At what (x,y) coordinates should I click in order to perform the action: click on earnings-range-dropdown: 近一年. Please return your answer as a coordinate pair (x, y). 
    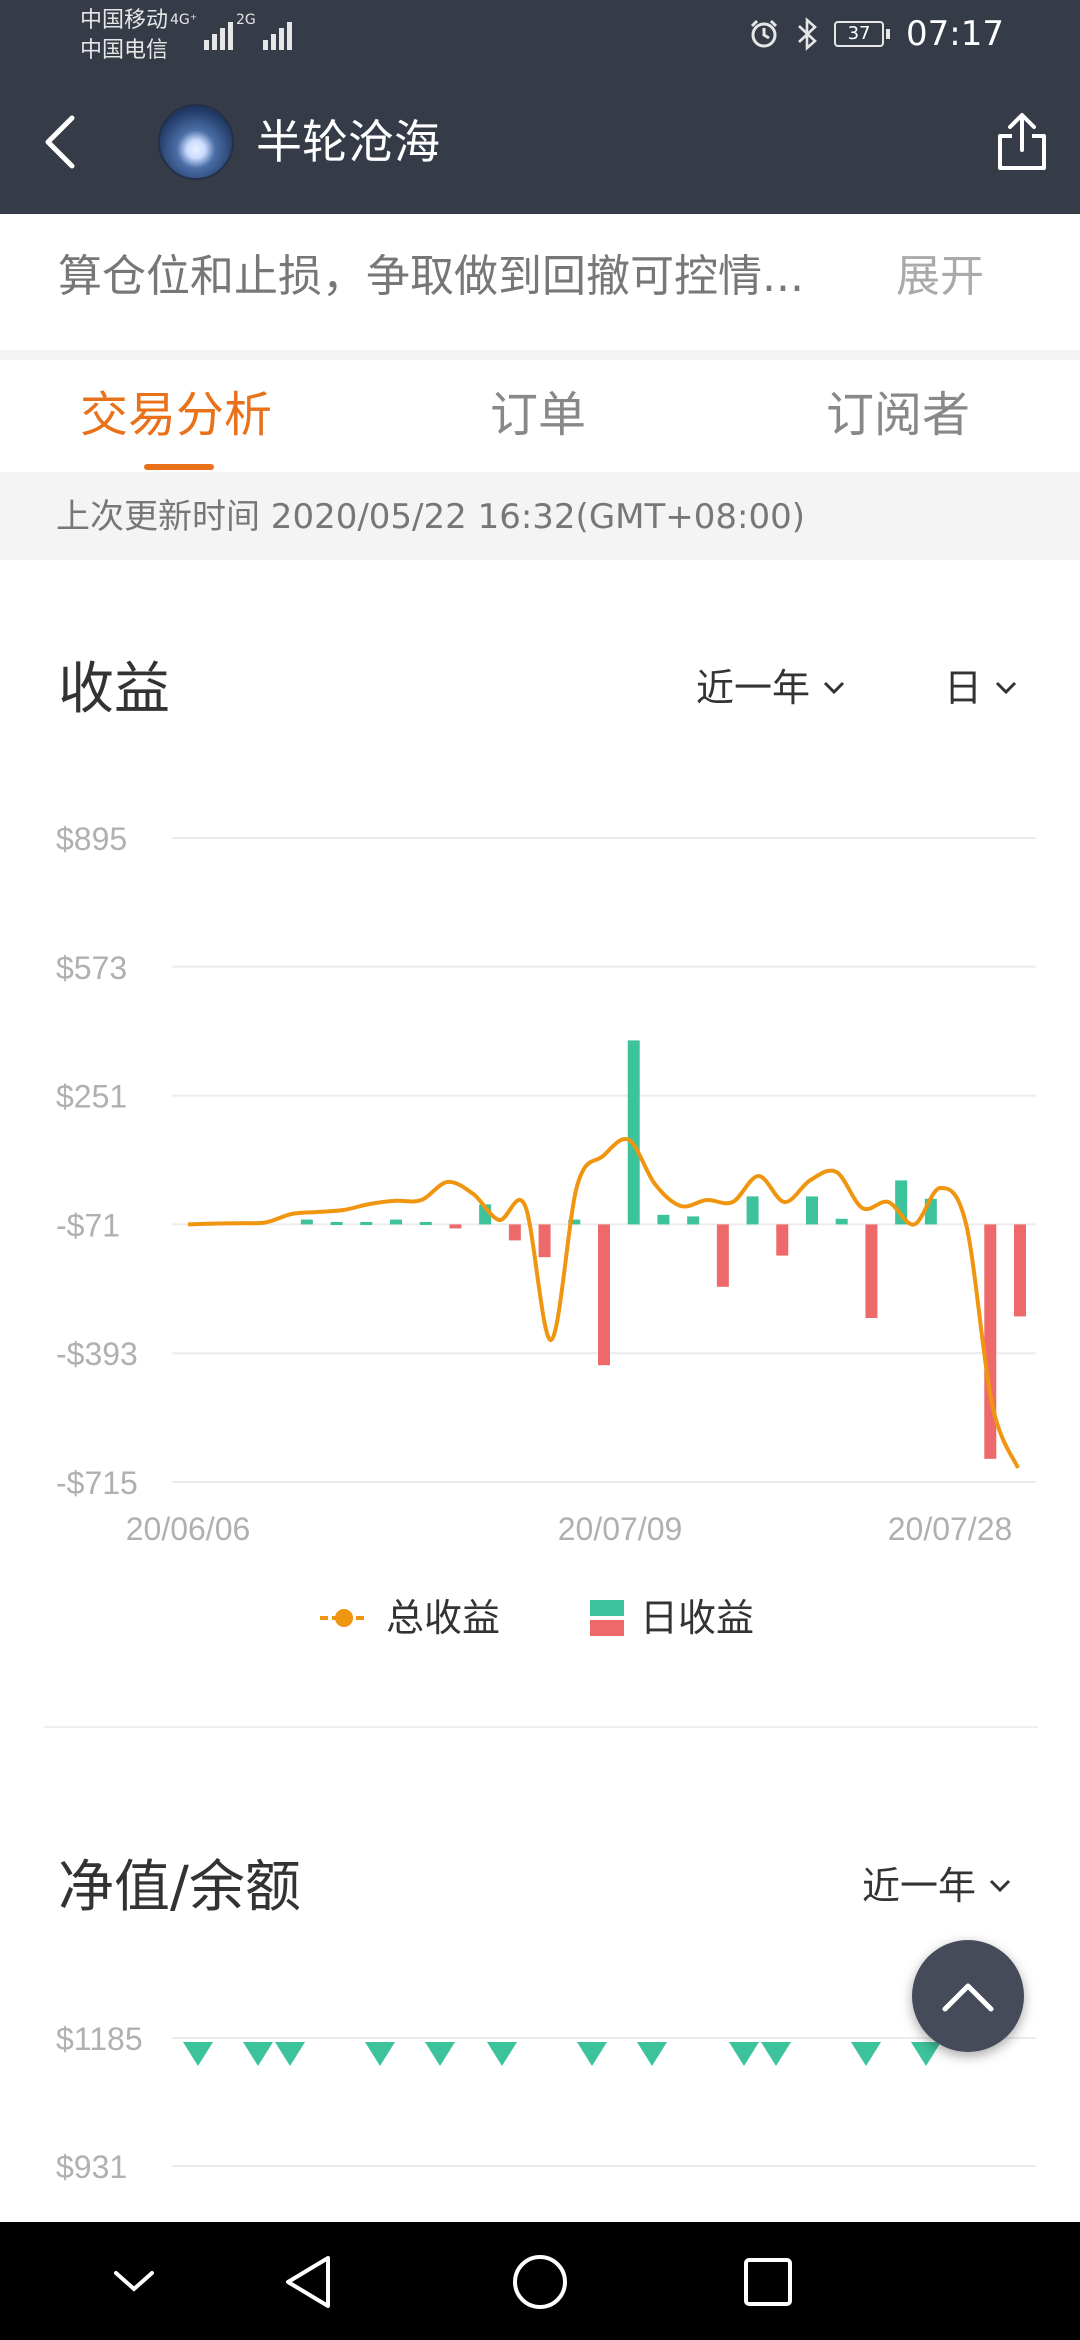
    Looking at the image, I should click on (771, 688).